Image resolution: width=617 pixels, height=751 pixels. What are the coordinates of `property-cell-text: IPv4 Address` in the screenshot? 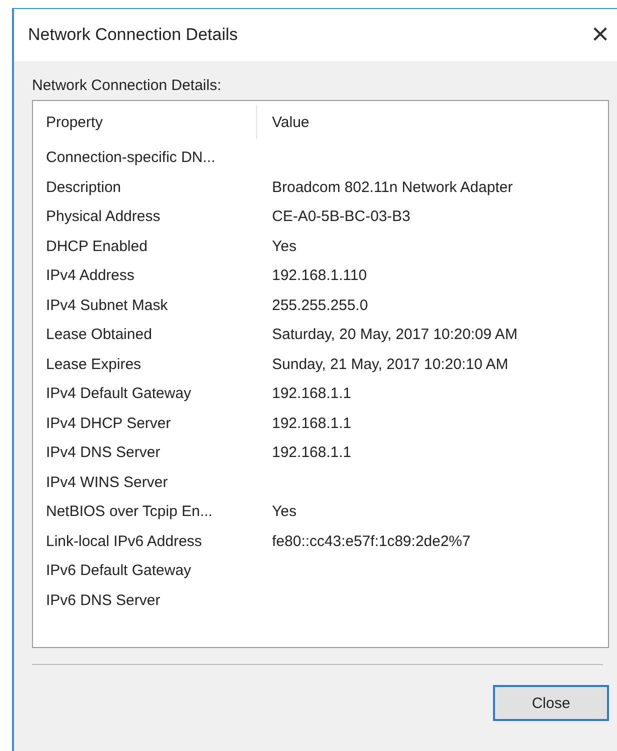 It's located at (90, 275).